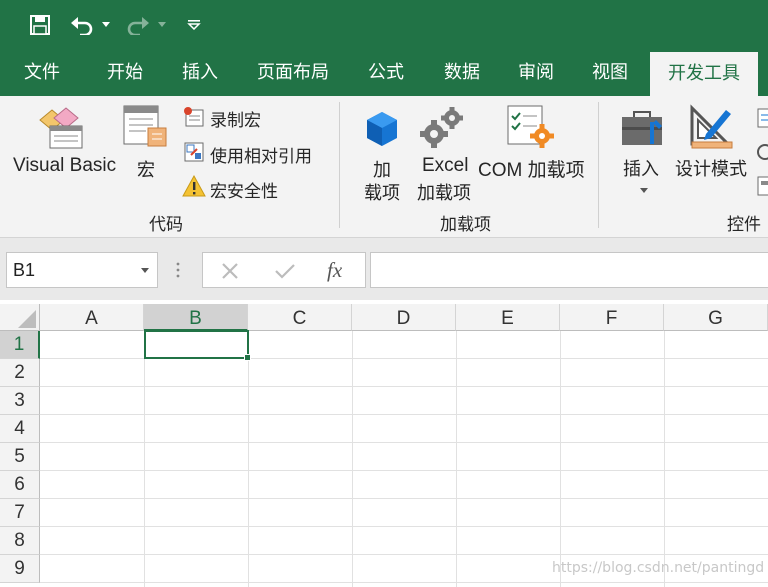 The image size is (768, 587). I want to click on formula-bar: B1 fx, so click(384, 269).